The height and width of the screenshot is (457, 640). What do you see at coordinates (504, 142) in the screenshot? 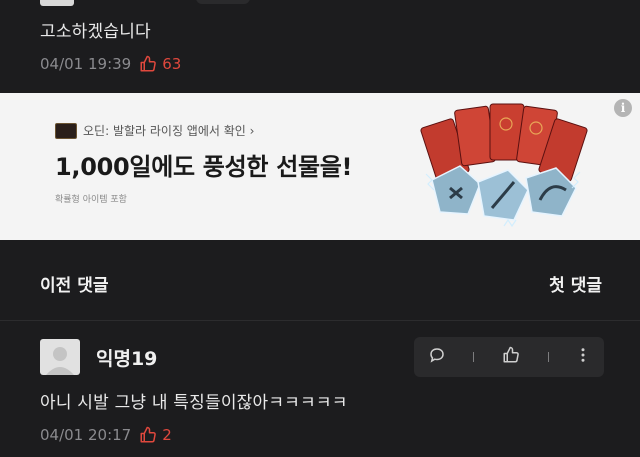
I see `card-fan` at bounding box center [504, 142].